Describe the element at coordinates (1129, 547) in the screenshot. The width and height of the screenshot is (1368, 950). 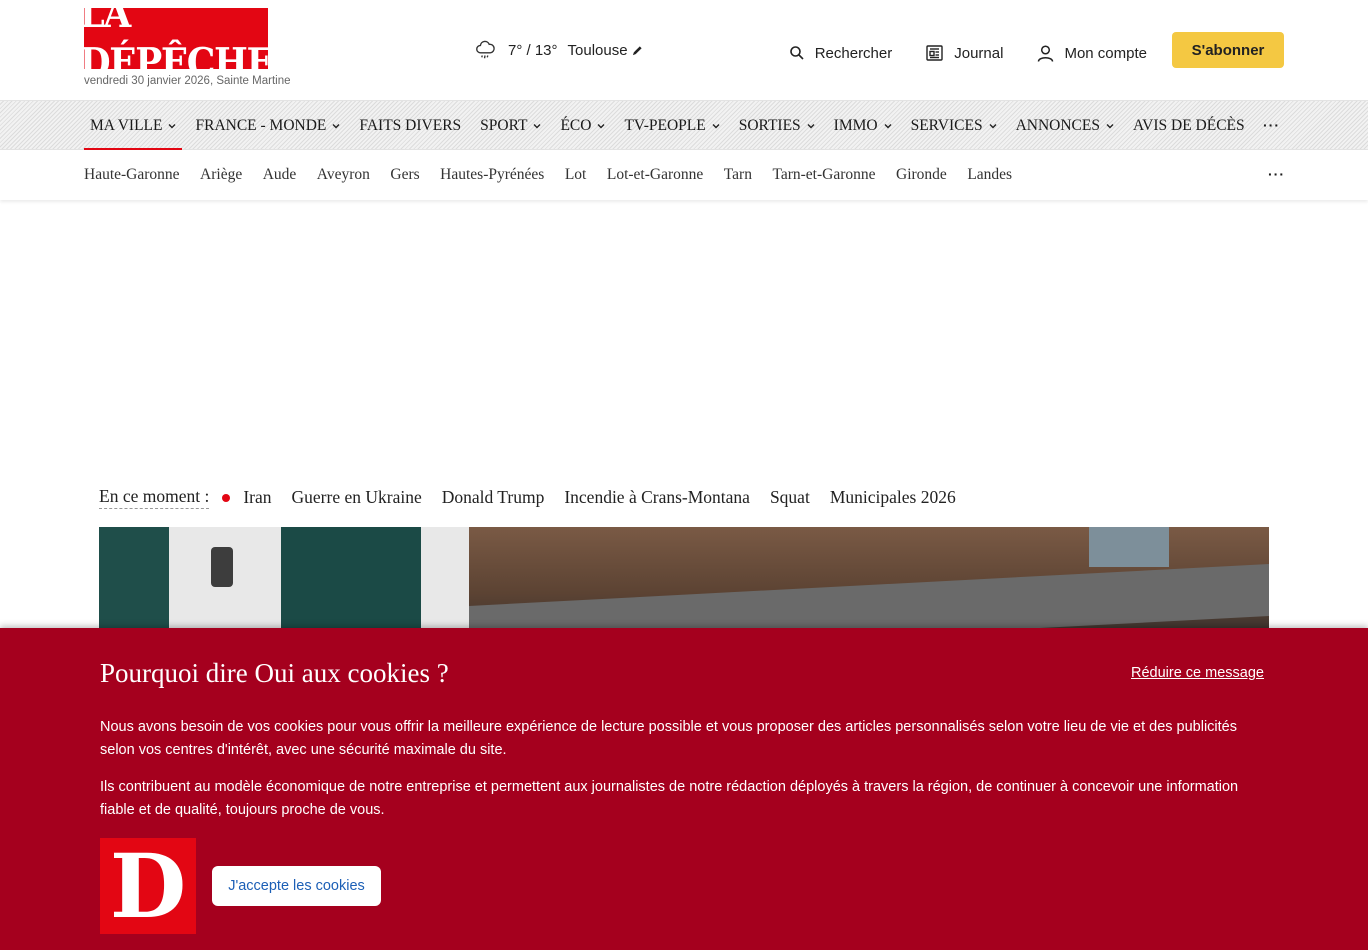
I see `hero-window` at that location.